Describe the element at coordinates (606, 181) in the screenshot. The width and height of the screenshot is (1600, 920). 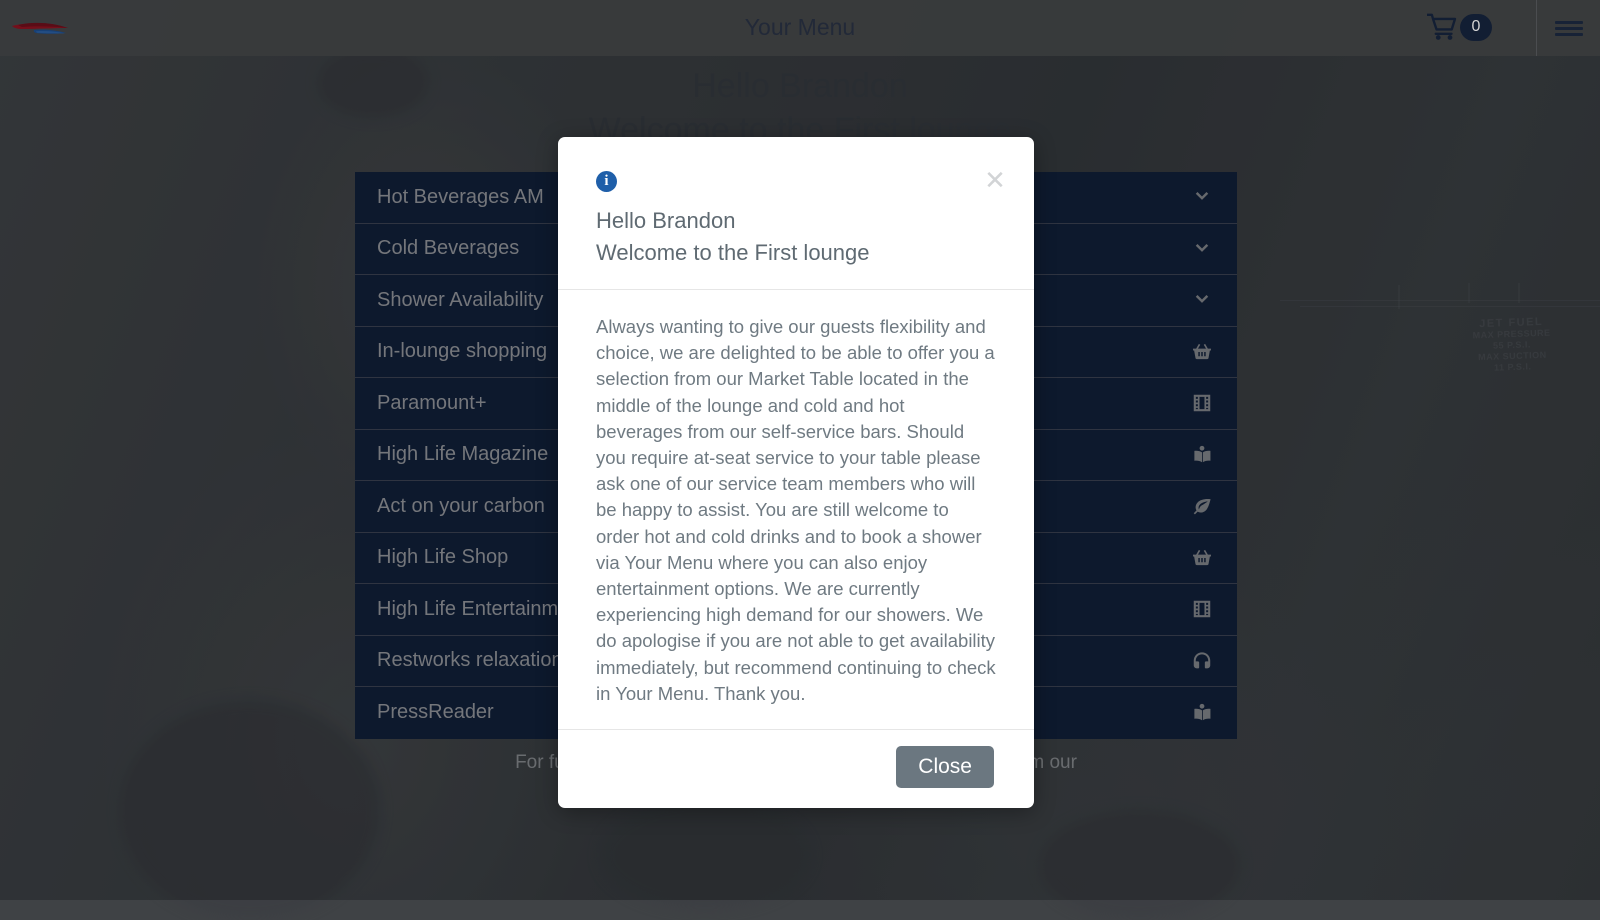
I see `info-circle-icon: i` at that location.